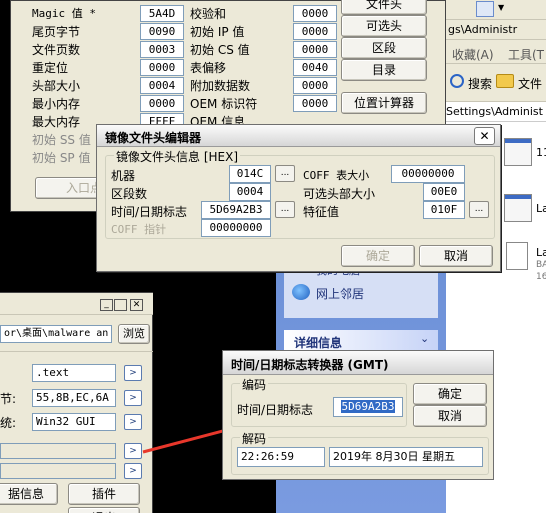  Describe the element at coordinates (505, 81) in the screenshot. I see `folders-icon` at that location.